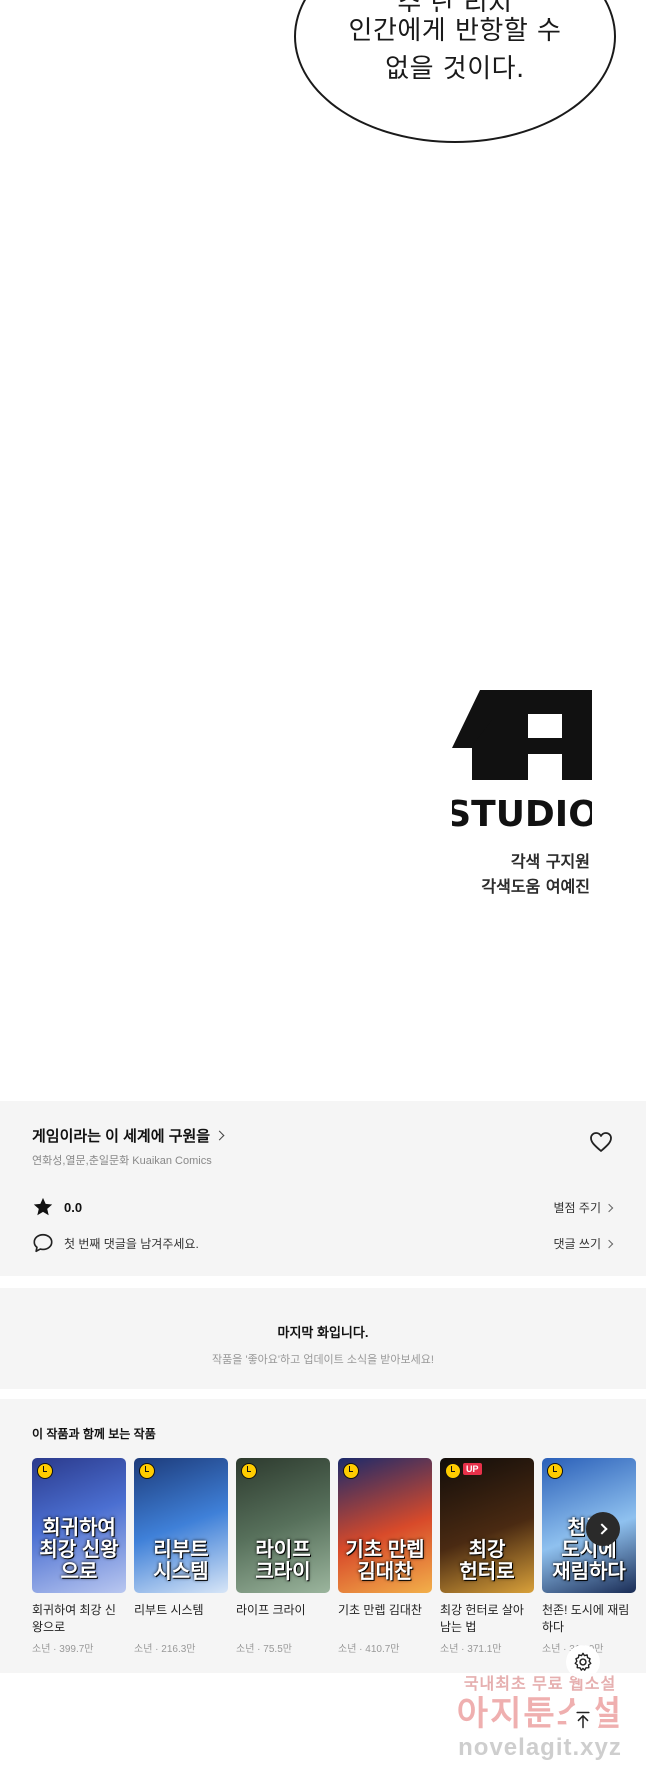  What do you see at coordinates (369, 1649) in the screenshot?
I see `card-meta: 소년 · 410.7만` at bounding box center [369, 1649].